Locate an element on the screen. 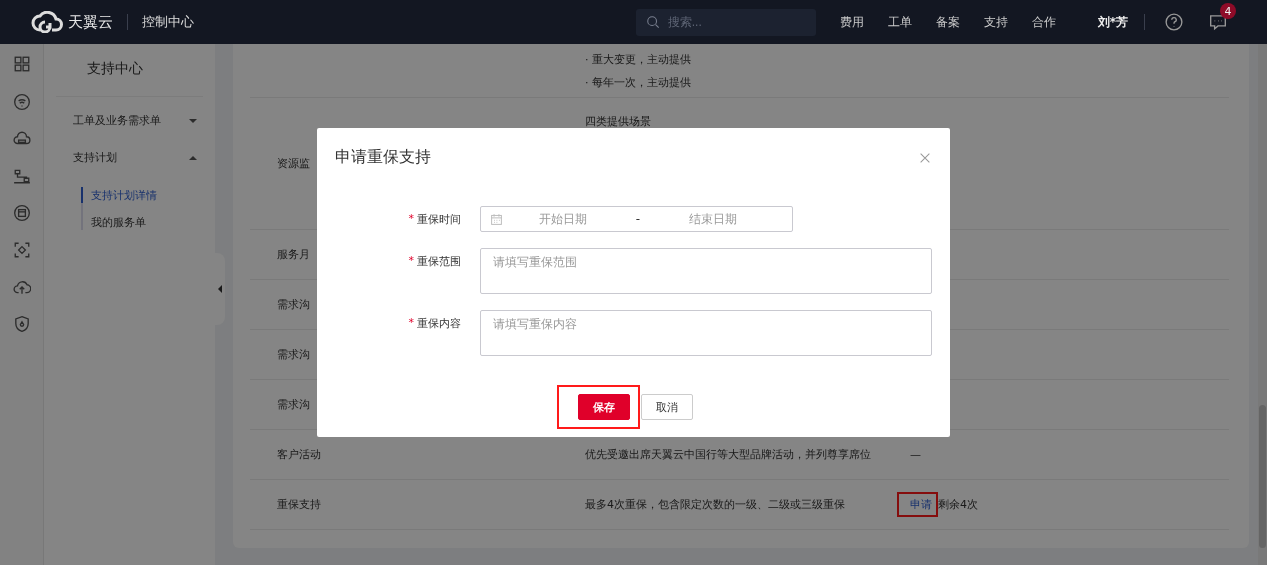 The width and height of the screenshot is (1267, 565). scrollbar-thumb is located at coordinates (1262, 476).